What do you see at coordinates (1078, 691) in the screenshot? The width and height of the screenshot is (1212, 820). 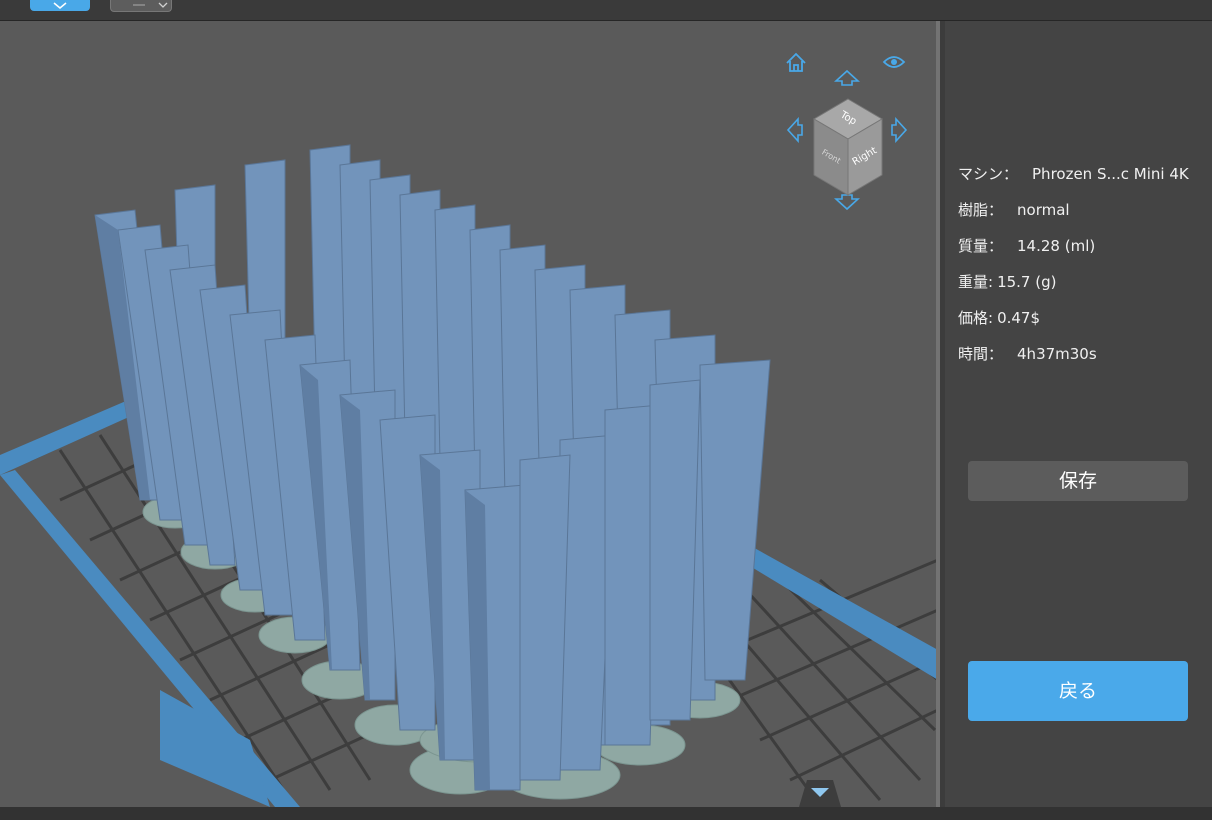 I see `back-button: 戻る` at bounding box center [1078, 691].